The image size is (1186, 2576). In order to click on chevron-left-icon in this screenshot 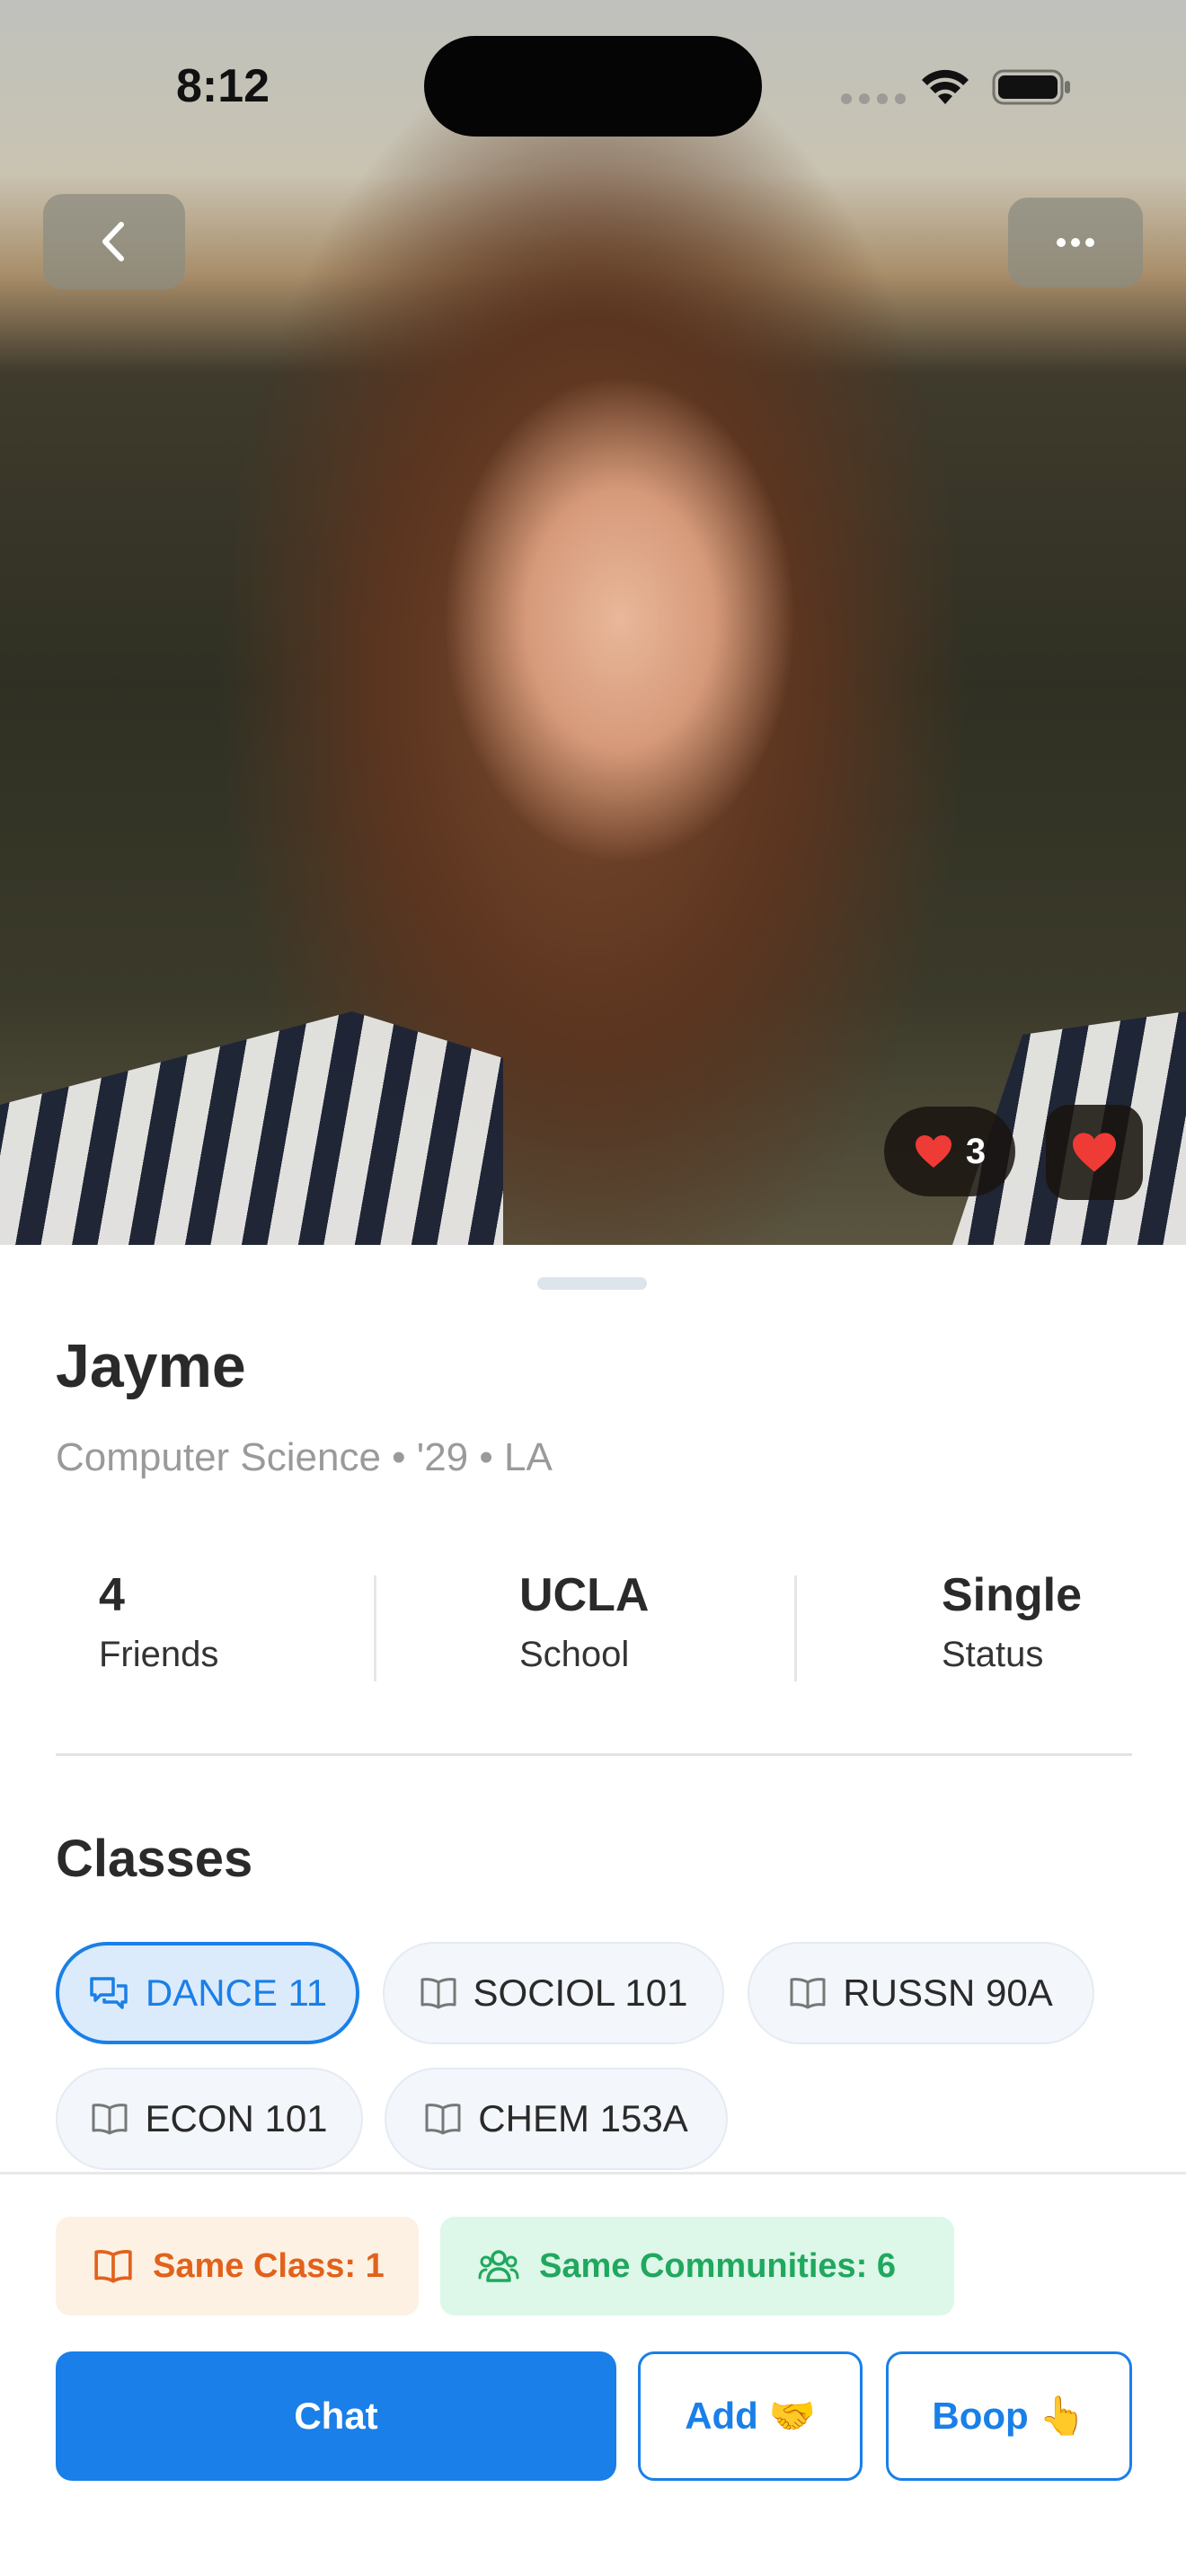, I will do `click(113, 241)`.